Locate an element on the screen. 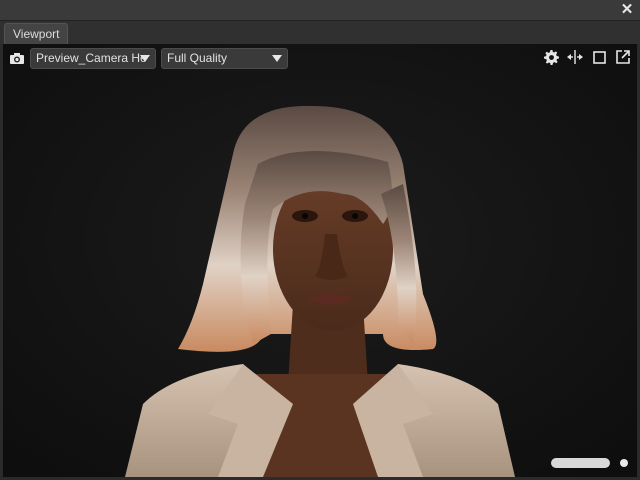 This screenshot has width=640, height=480. camera-select: Preview_Camera He is located at coordinates (93, 58).